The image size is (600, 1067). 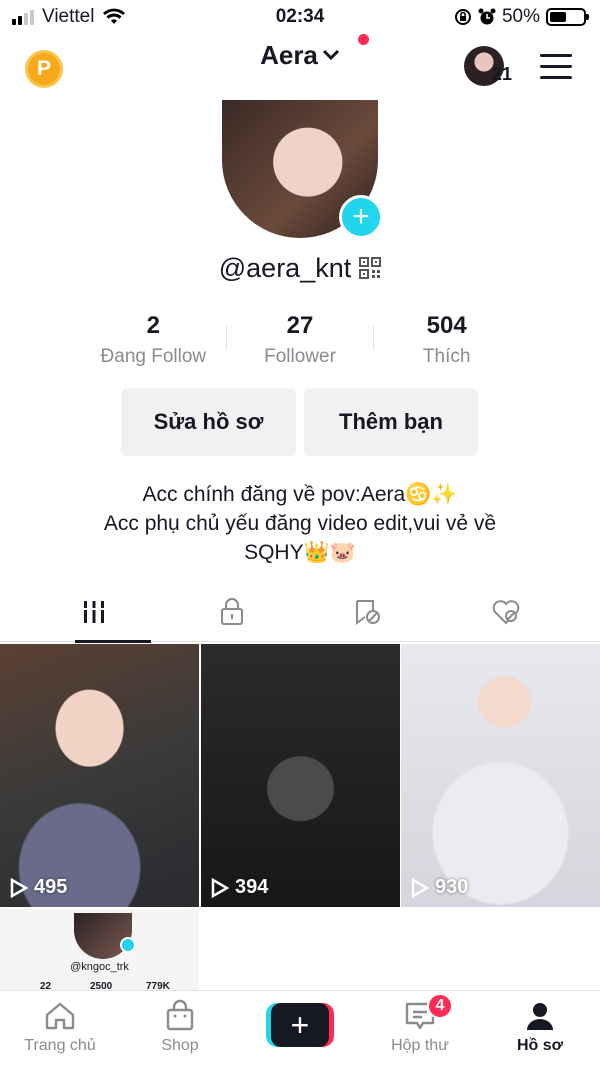 I want to click on add-story-button: +, so click(x=361, y=217).